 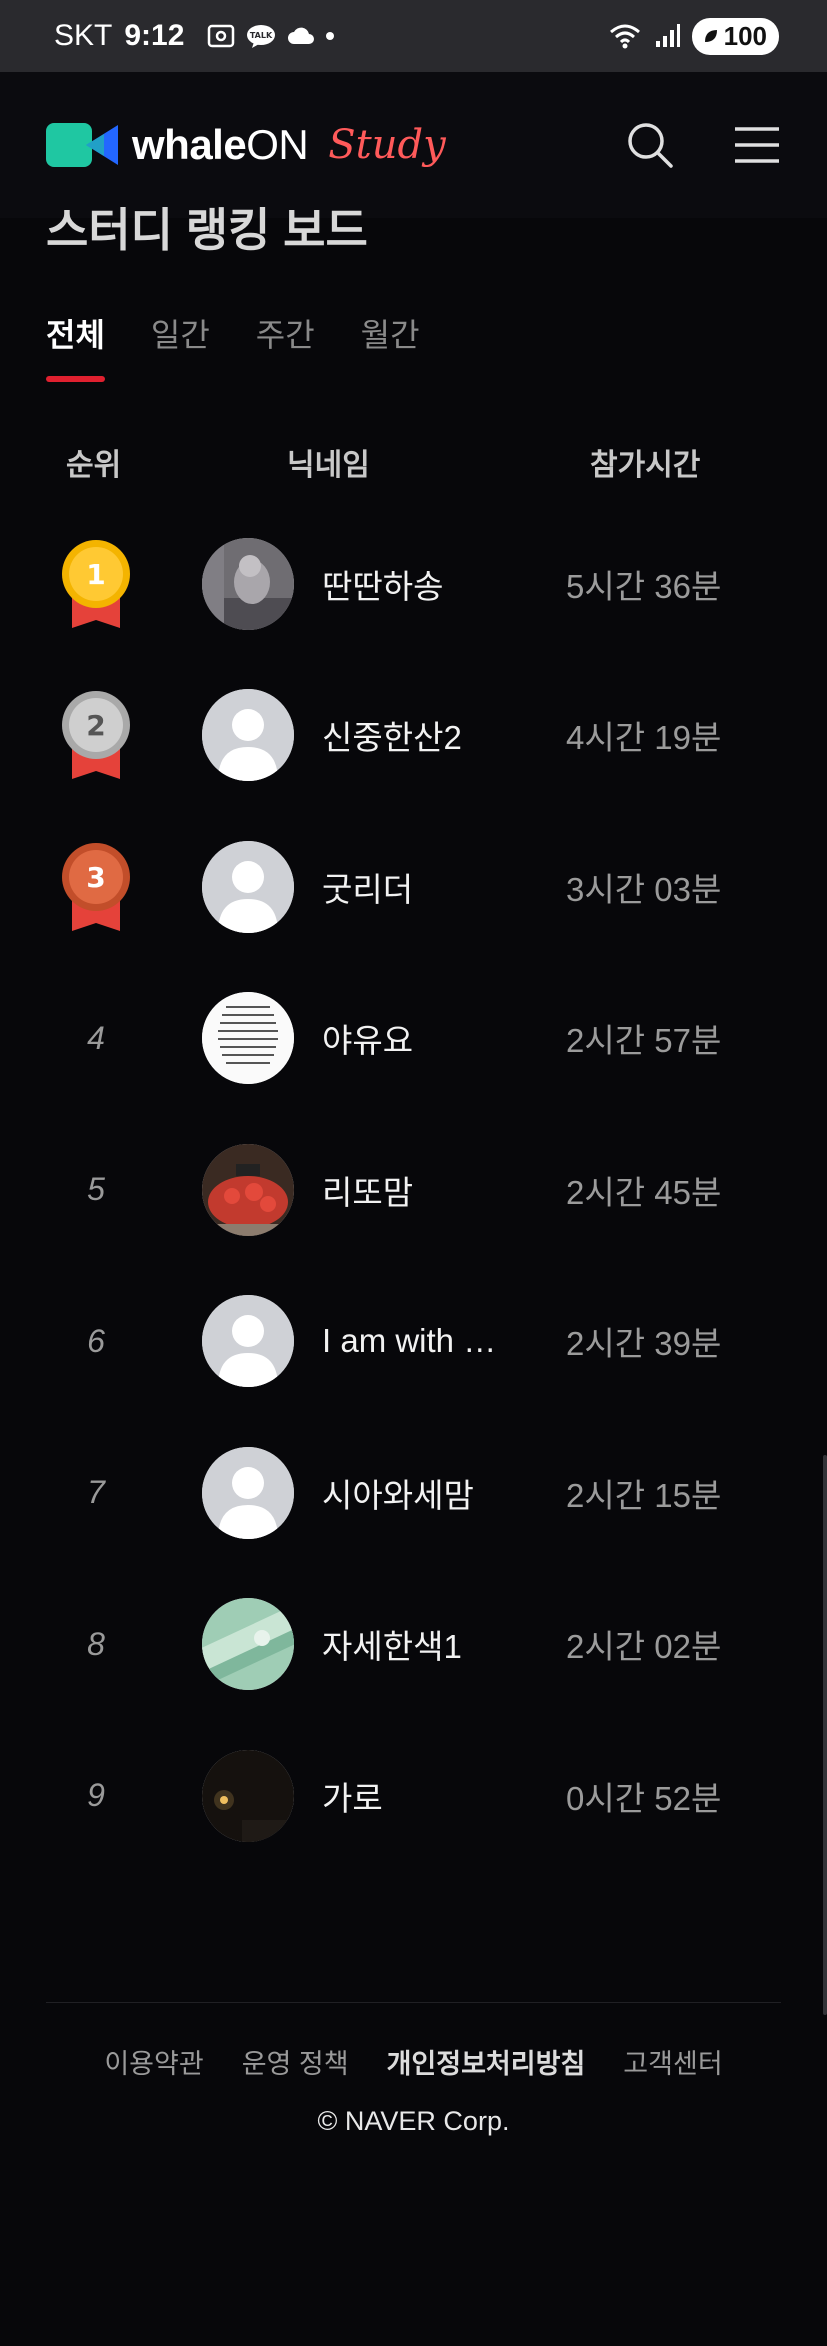 What do you see at coordinates (645, 465) in the screenshot?
I see `header-time: 참가시간` at bounding box center [645, 465].